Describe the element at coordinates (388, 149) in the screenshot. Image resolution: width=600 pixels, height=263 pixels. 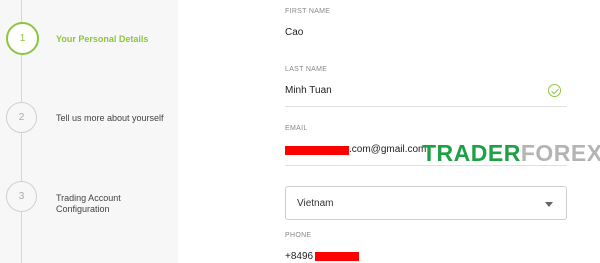
I see `email-value: .com@gmail.com` at that location.